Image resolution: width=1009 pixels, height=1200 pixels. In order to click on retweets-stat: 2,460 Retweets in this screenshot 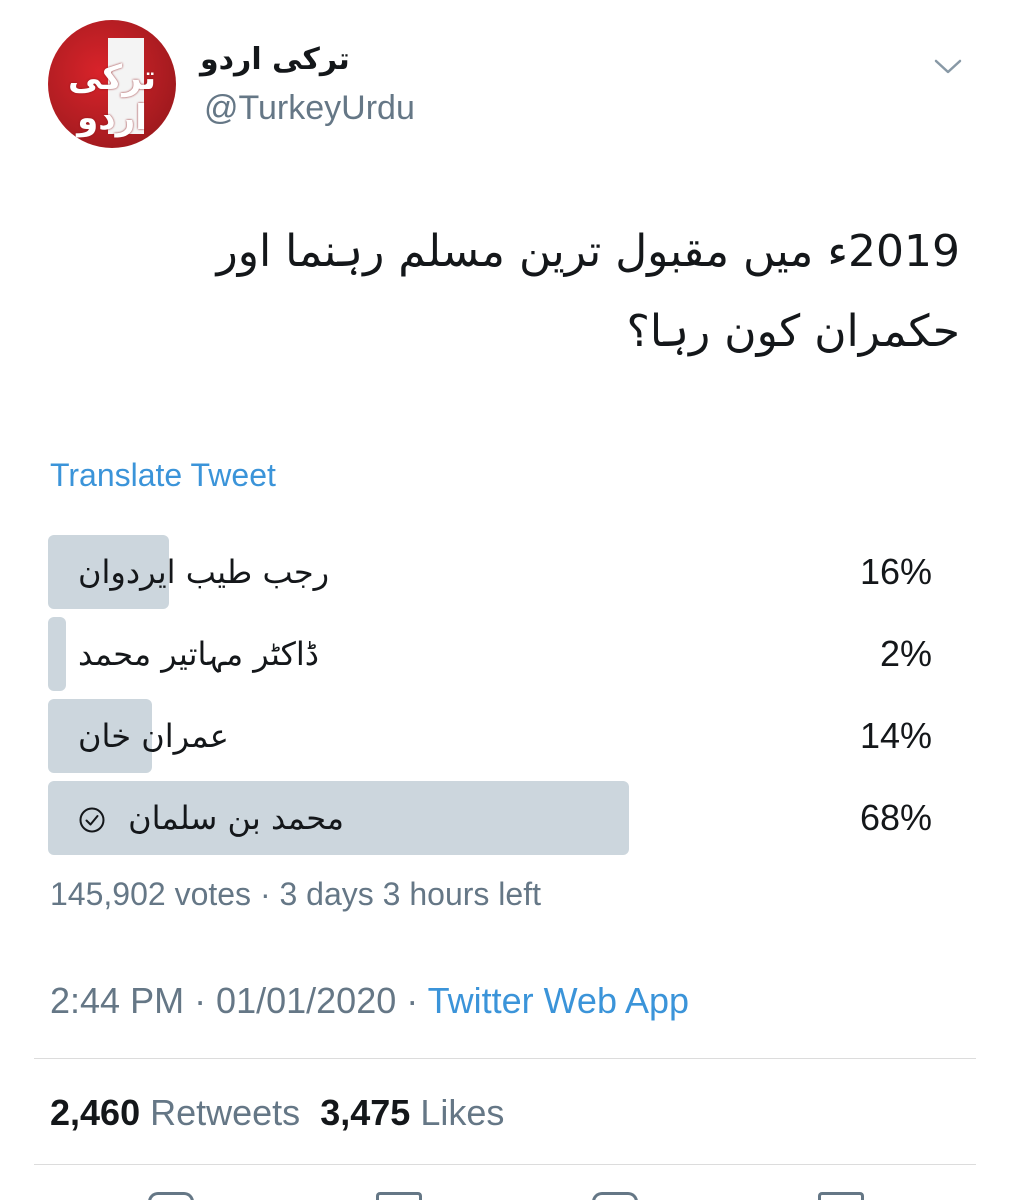, I will do `click(175, 1112)`.